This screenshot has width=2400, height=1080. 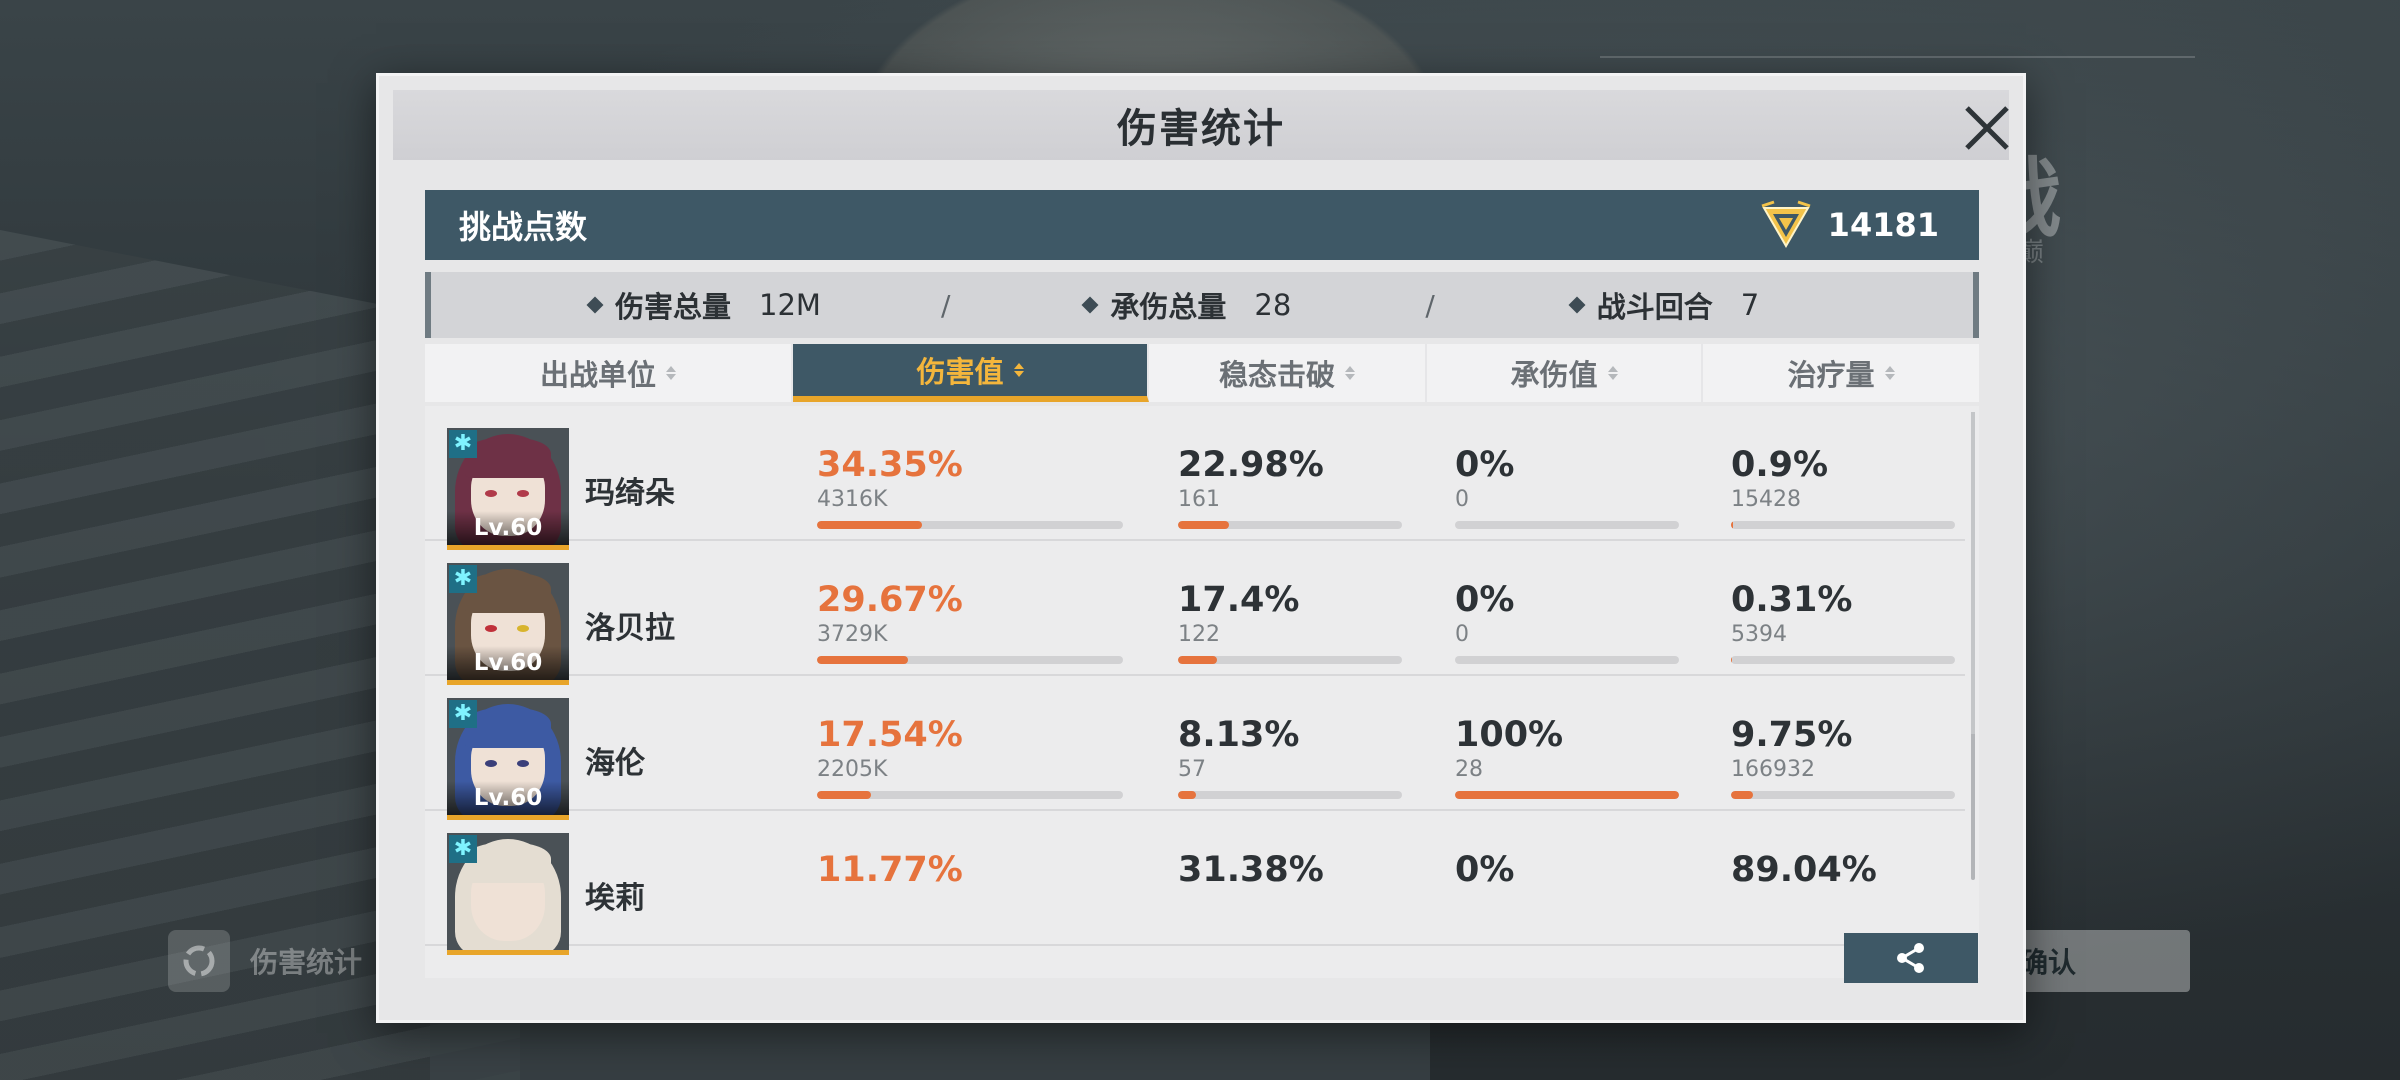 What do you see at coordinates (1792, 600) in the screenshot?
I see `heal-percent: 0.31%` at bounding box center [1792, 600].